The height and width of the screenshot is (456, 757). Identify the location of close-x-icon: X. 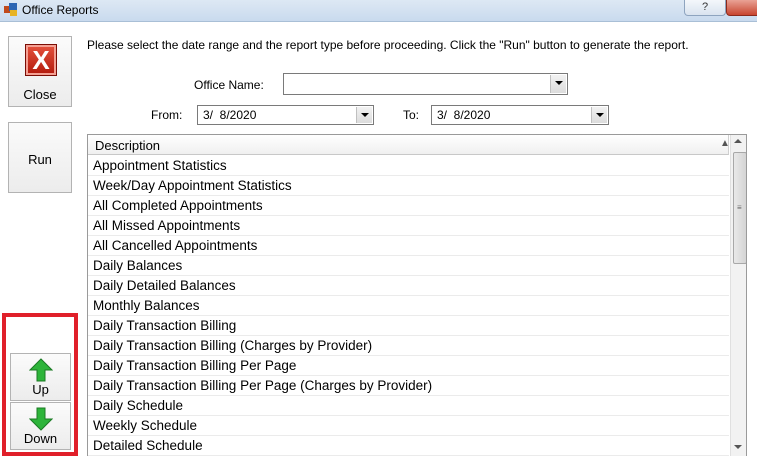
(41, 60).